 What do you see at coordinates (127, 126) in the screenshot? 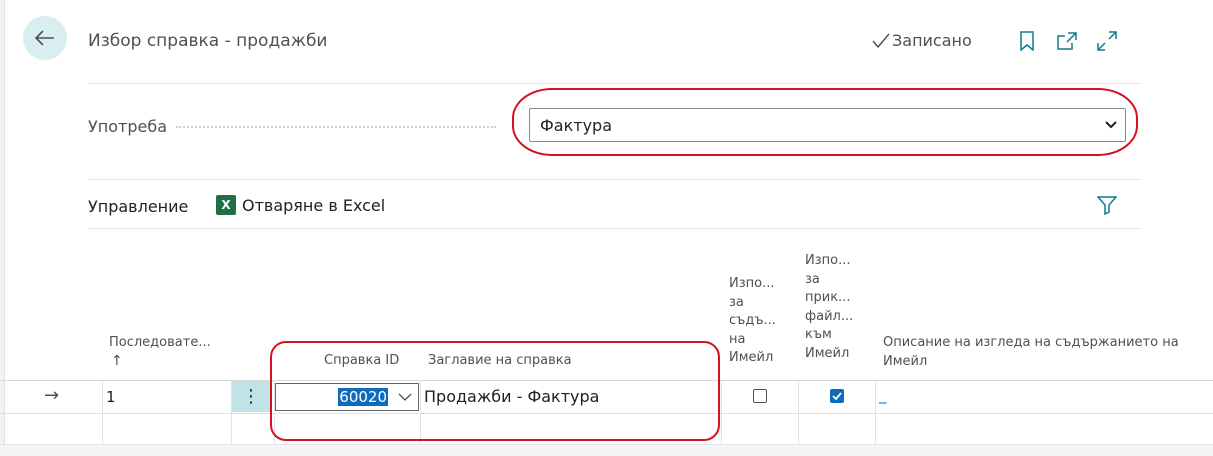
I see `usage-label: Употреба` at bounding box center [127, 126].